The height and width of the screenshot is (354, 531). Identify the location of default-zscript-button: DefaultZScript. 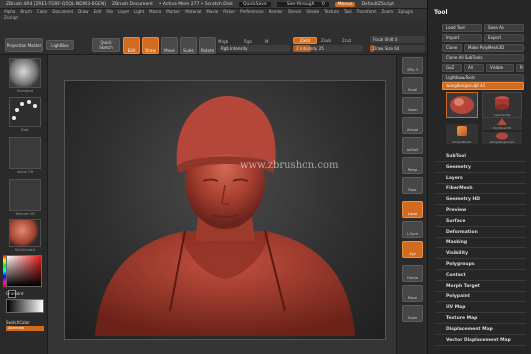
(377, 4).